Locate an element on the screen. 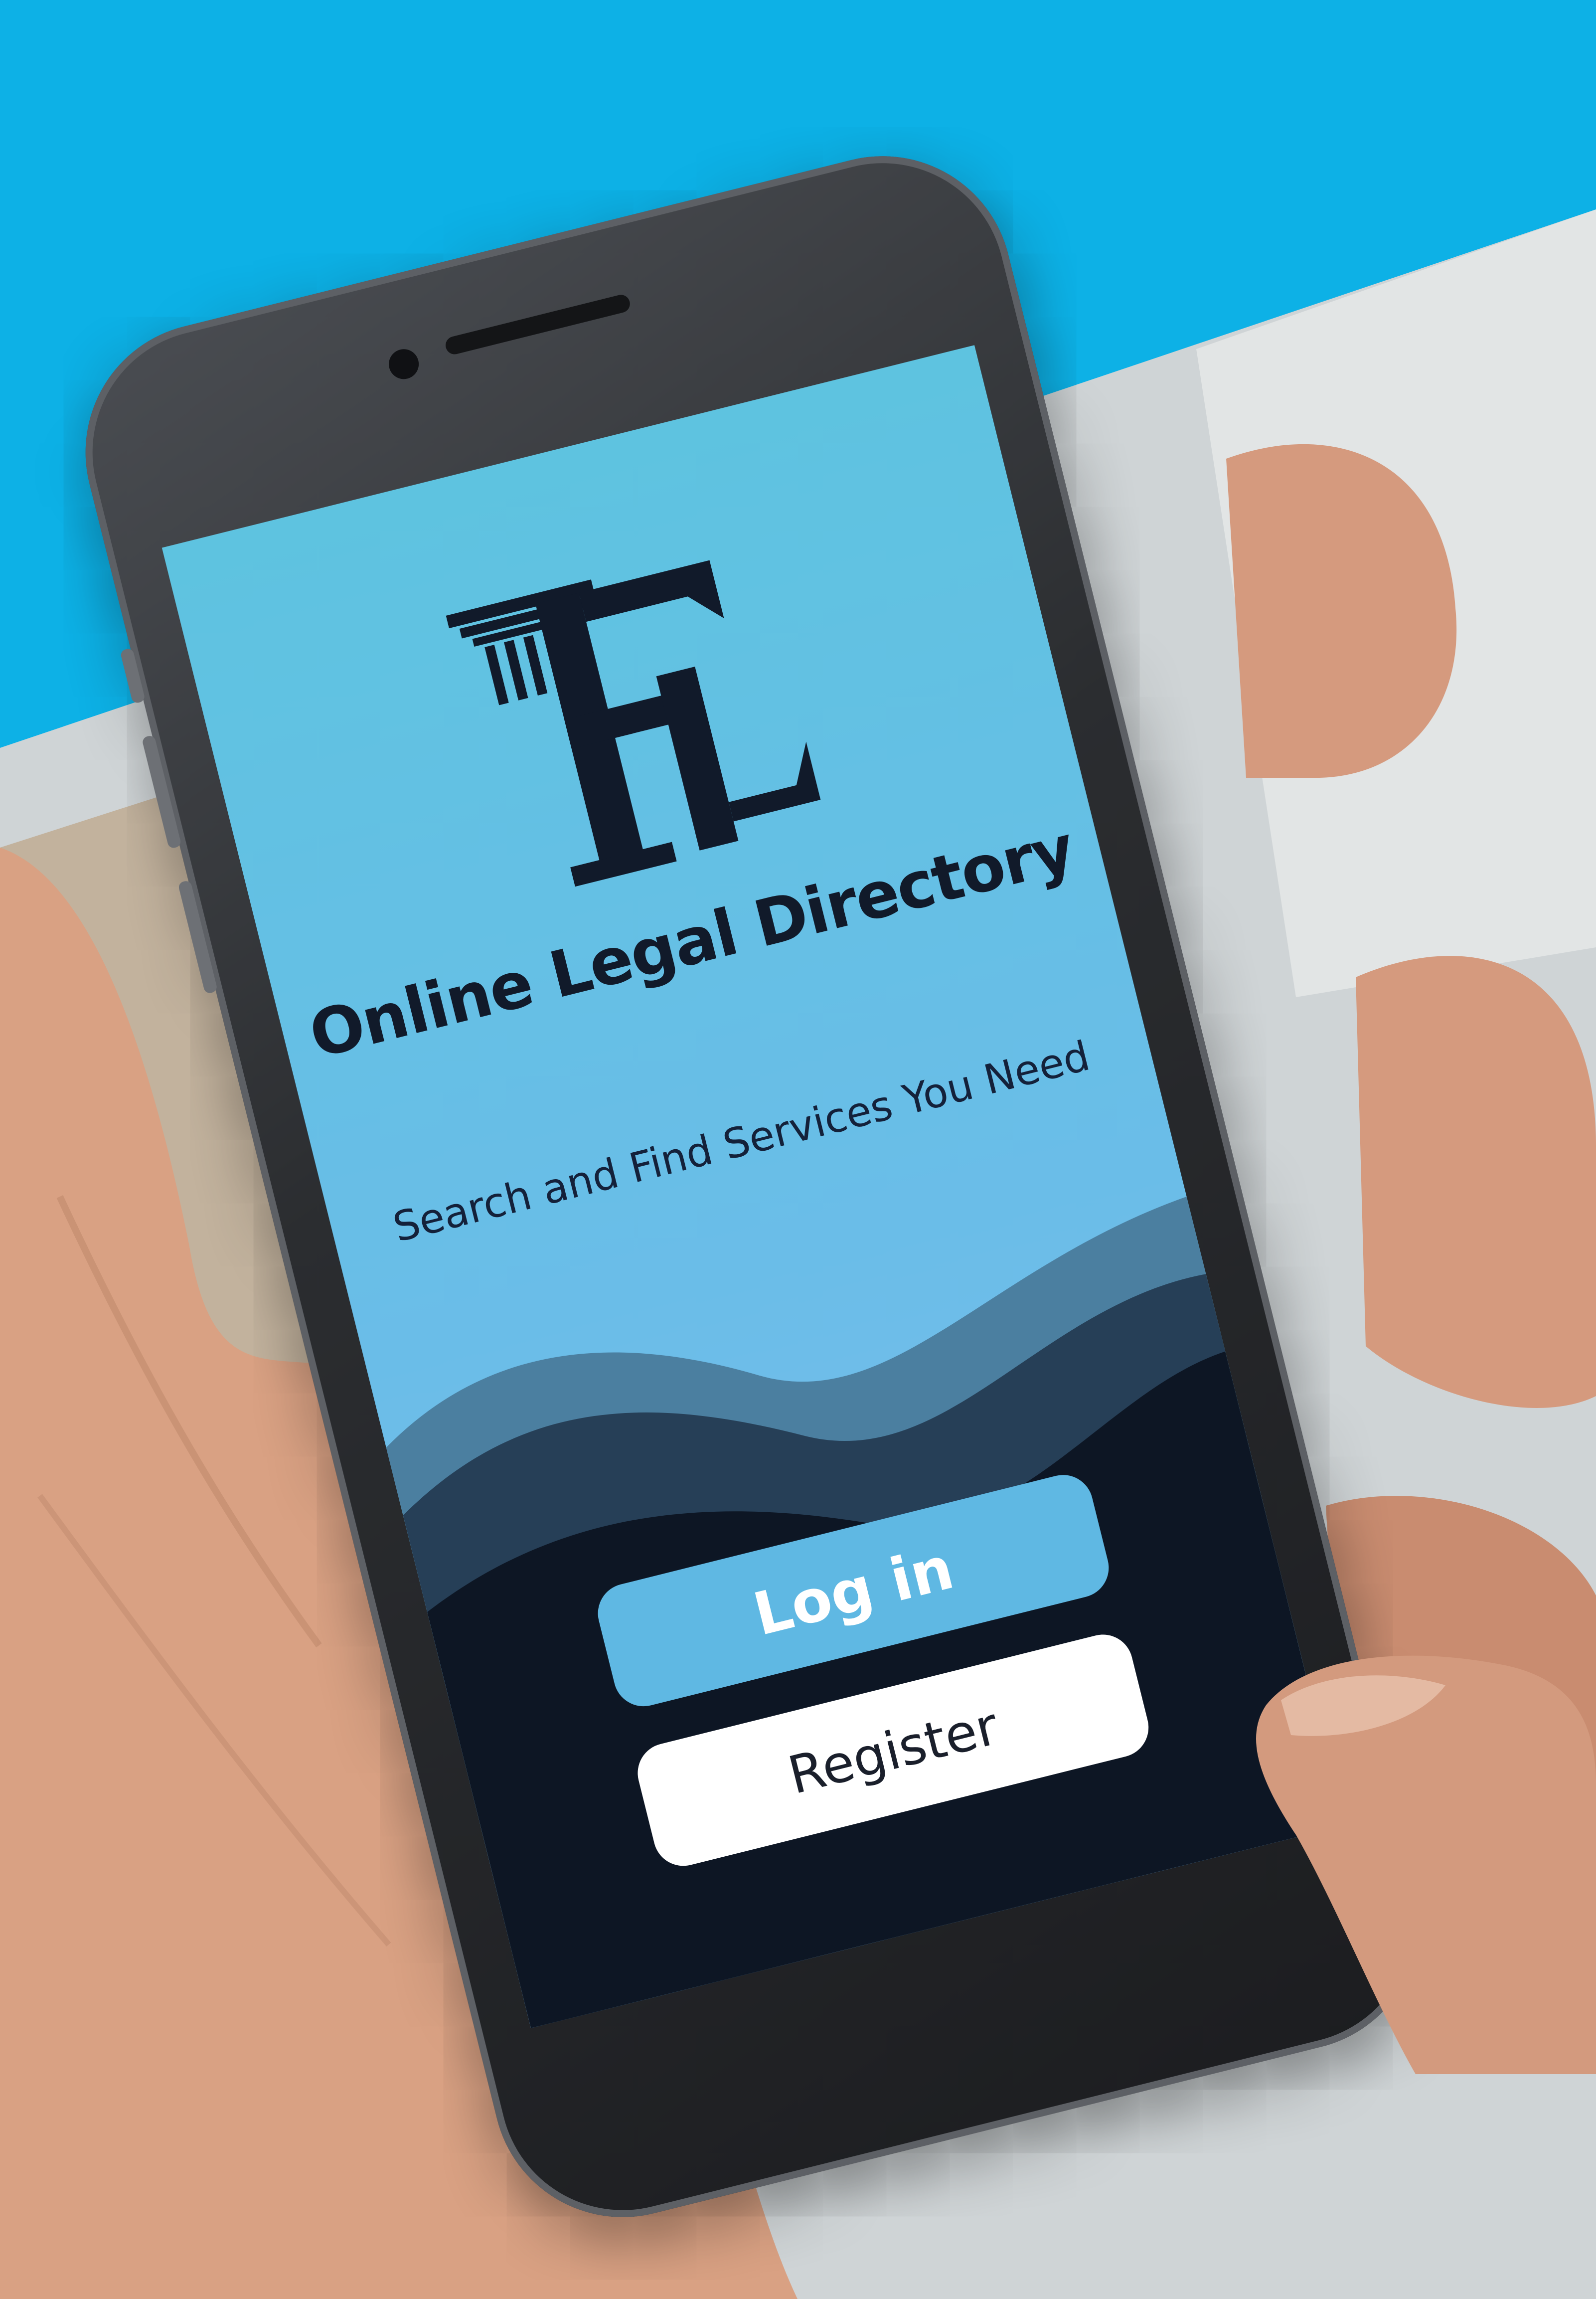 The image size is (1596, 2299). column-monogram-logo-icon is located at coordinates (633, 723).